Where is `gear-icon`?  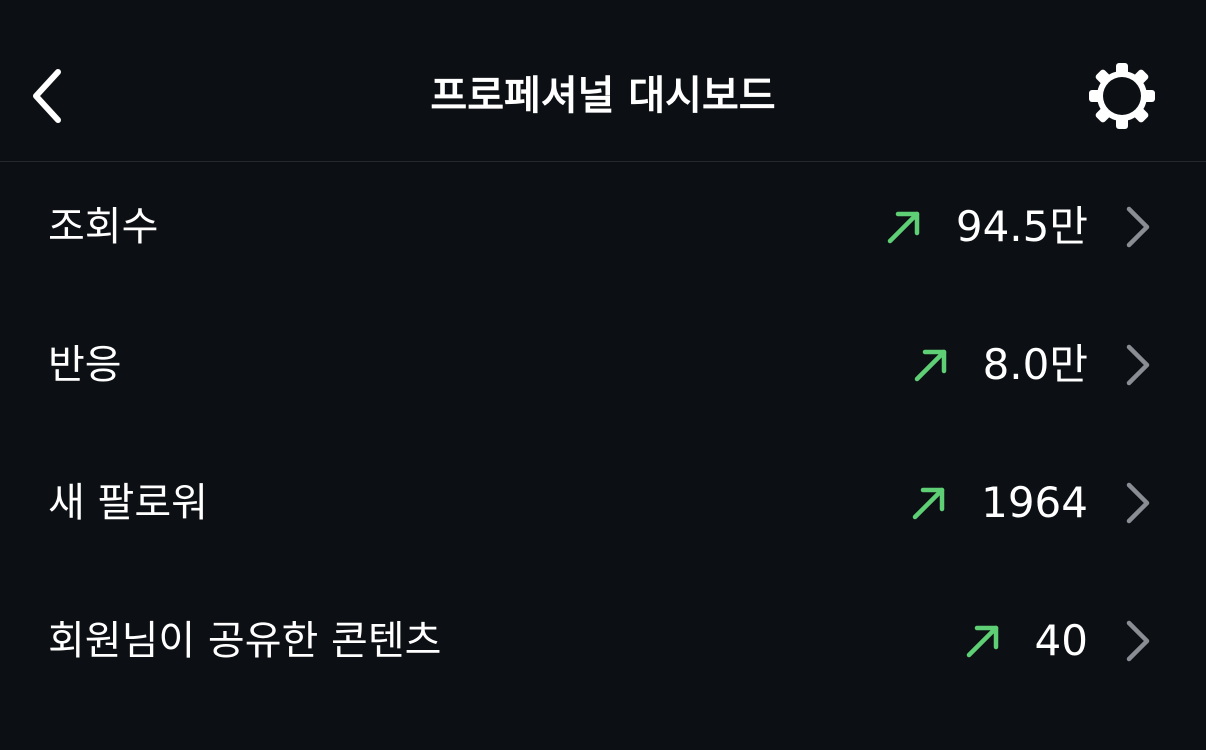 gear-icon is located at coordinates (1122, 96).